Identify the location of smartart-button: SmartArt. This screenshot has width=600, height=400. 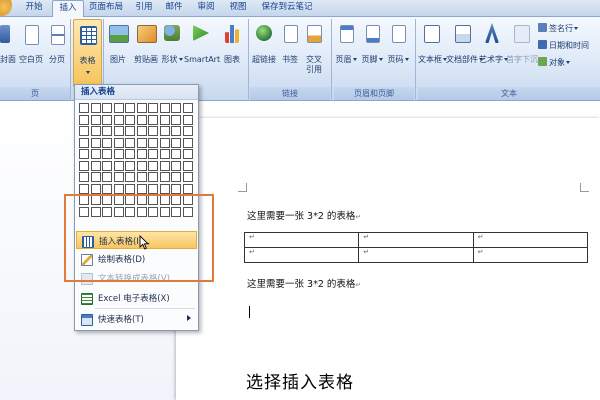
(202, 51).